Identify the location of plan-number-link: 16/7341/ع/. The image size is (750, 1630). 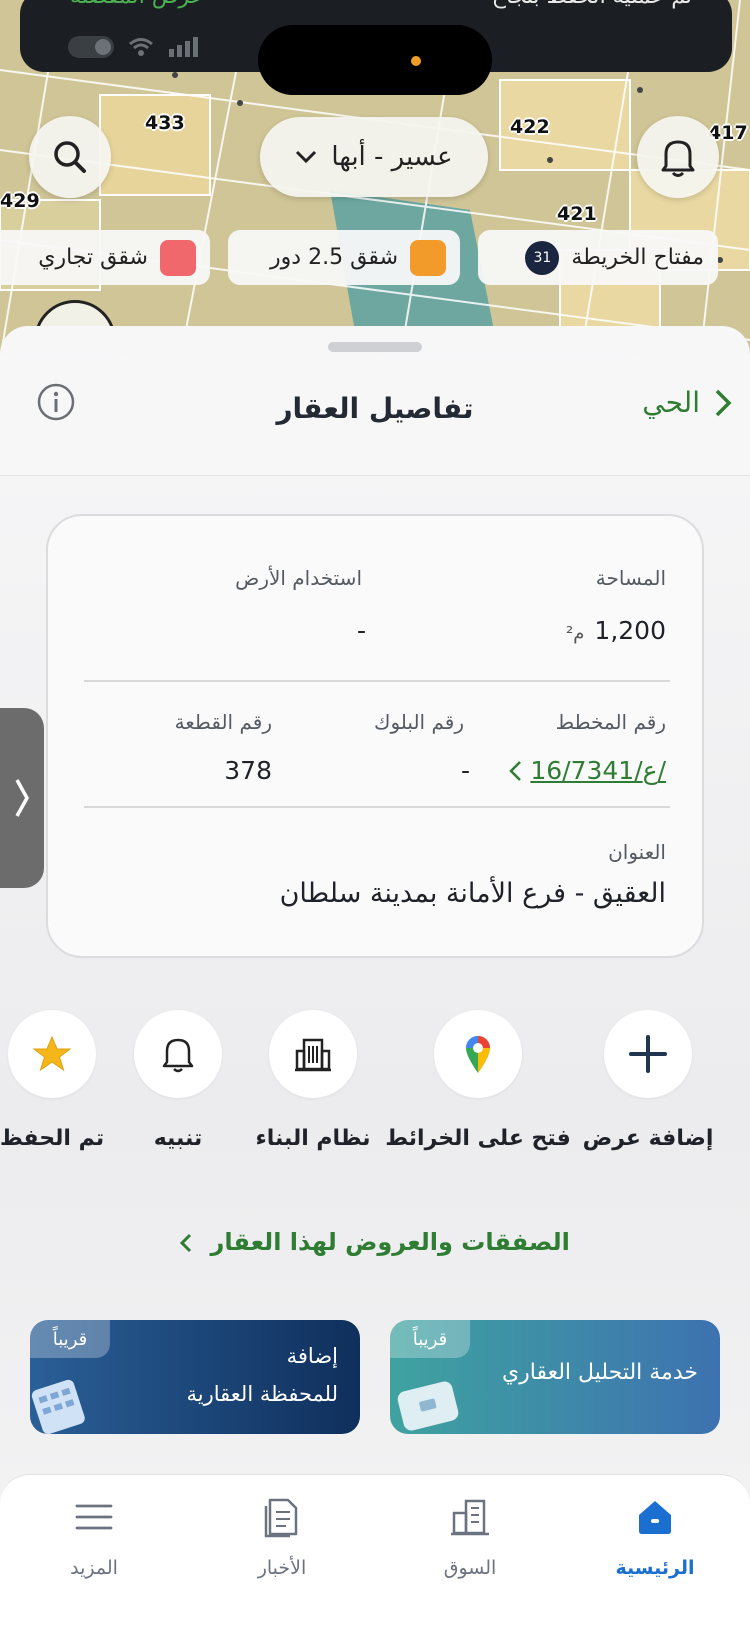
(587, 770).